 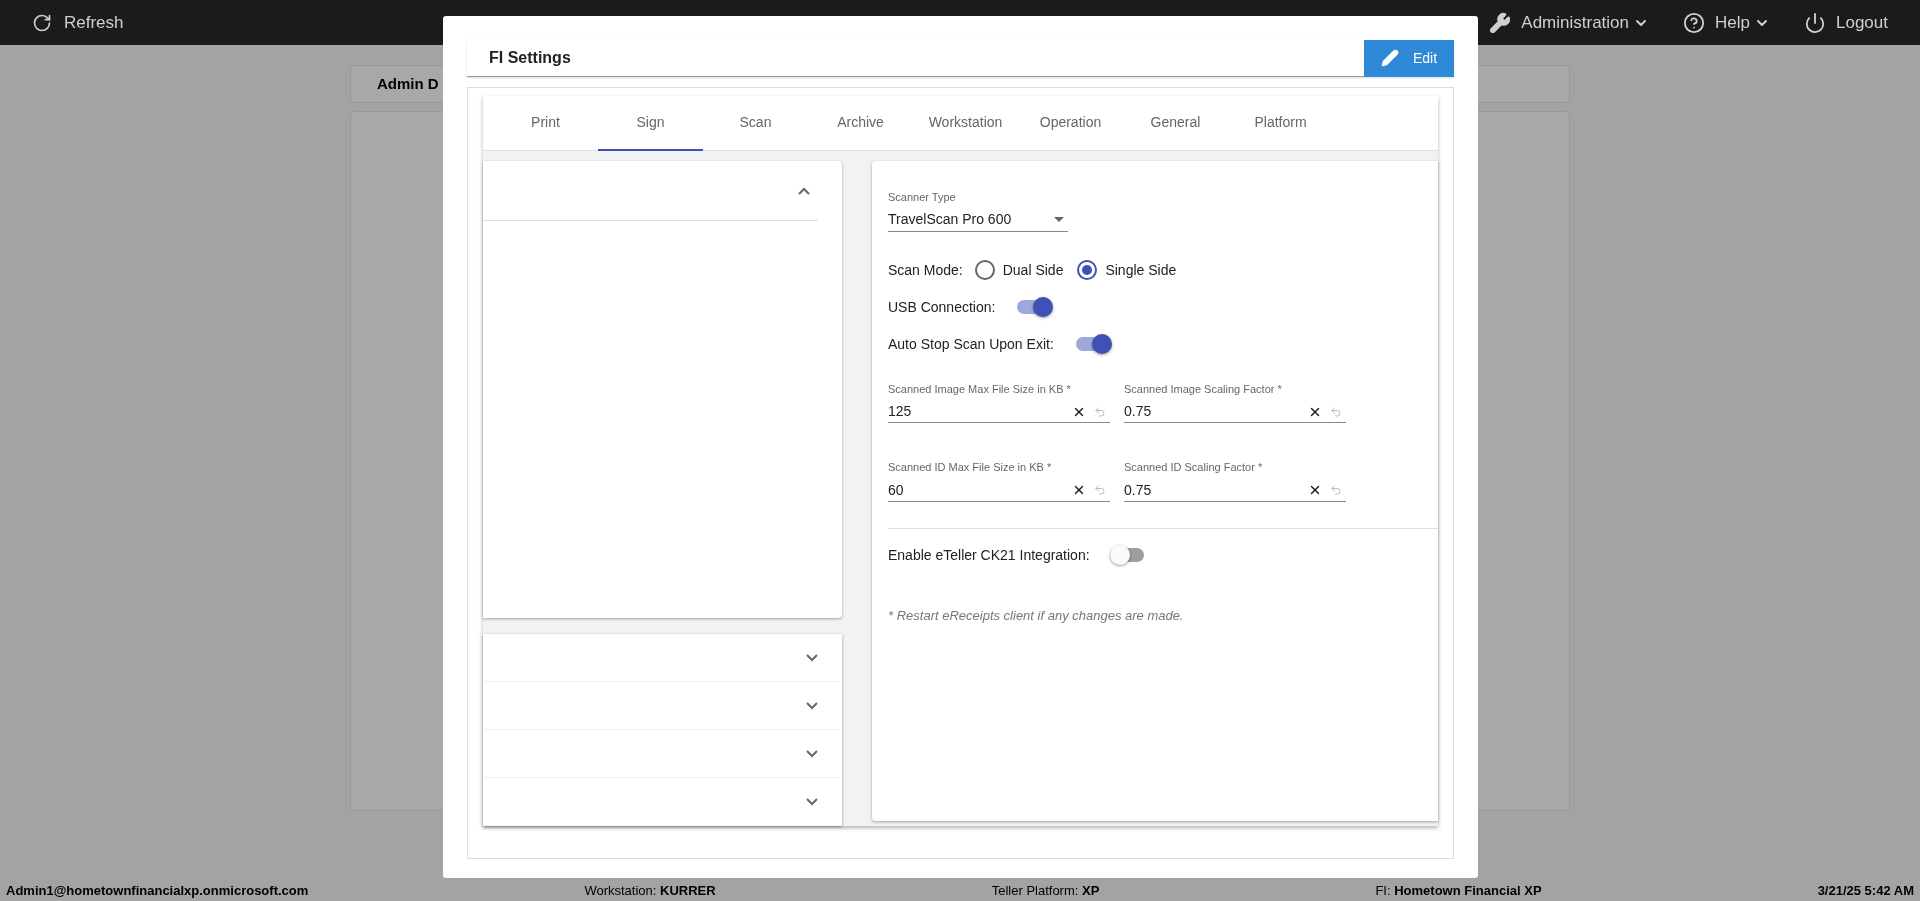 What do you see at coordinates (1203, 389) in the screenshot?
I see `field-label: Scanned Image Scaling Factor *` at bounding box center [1203, 389].